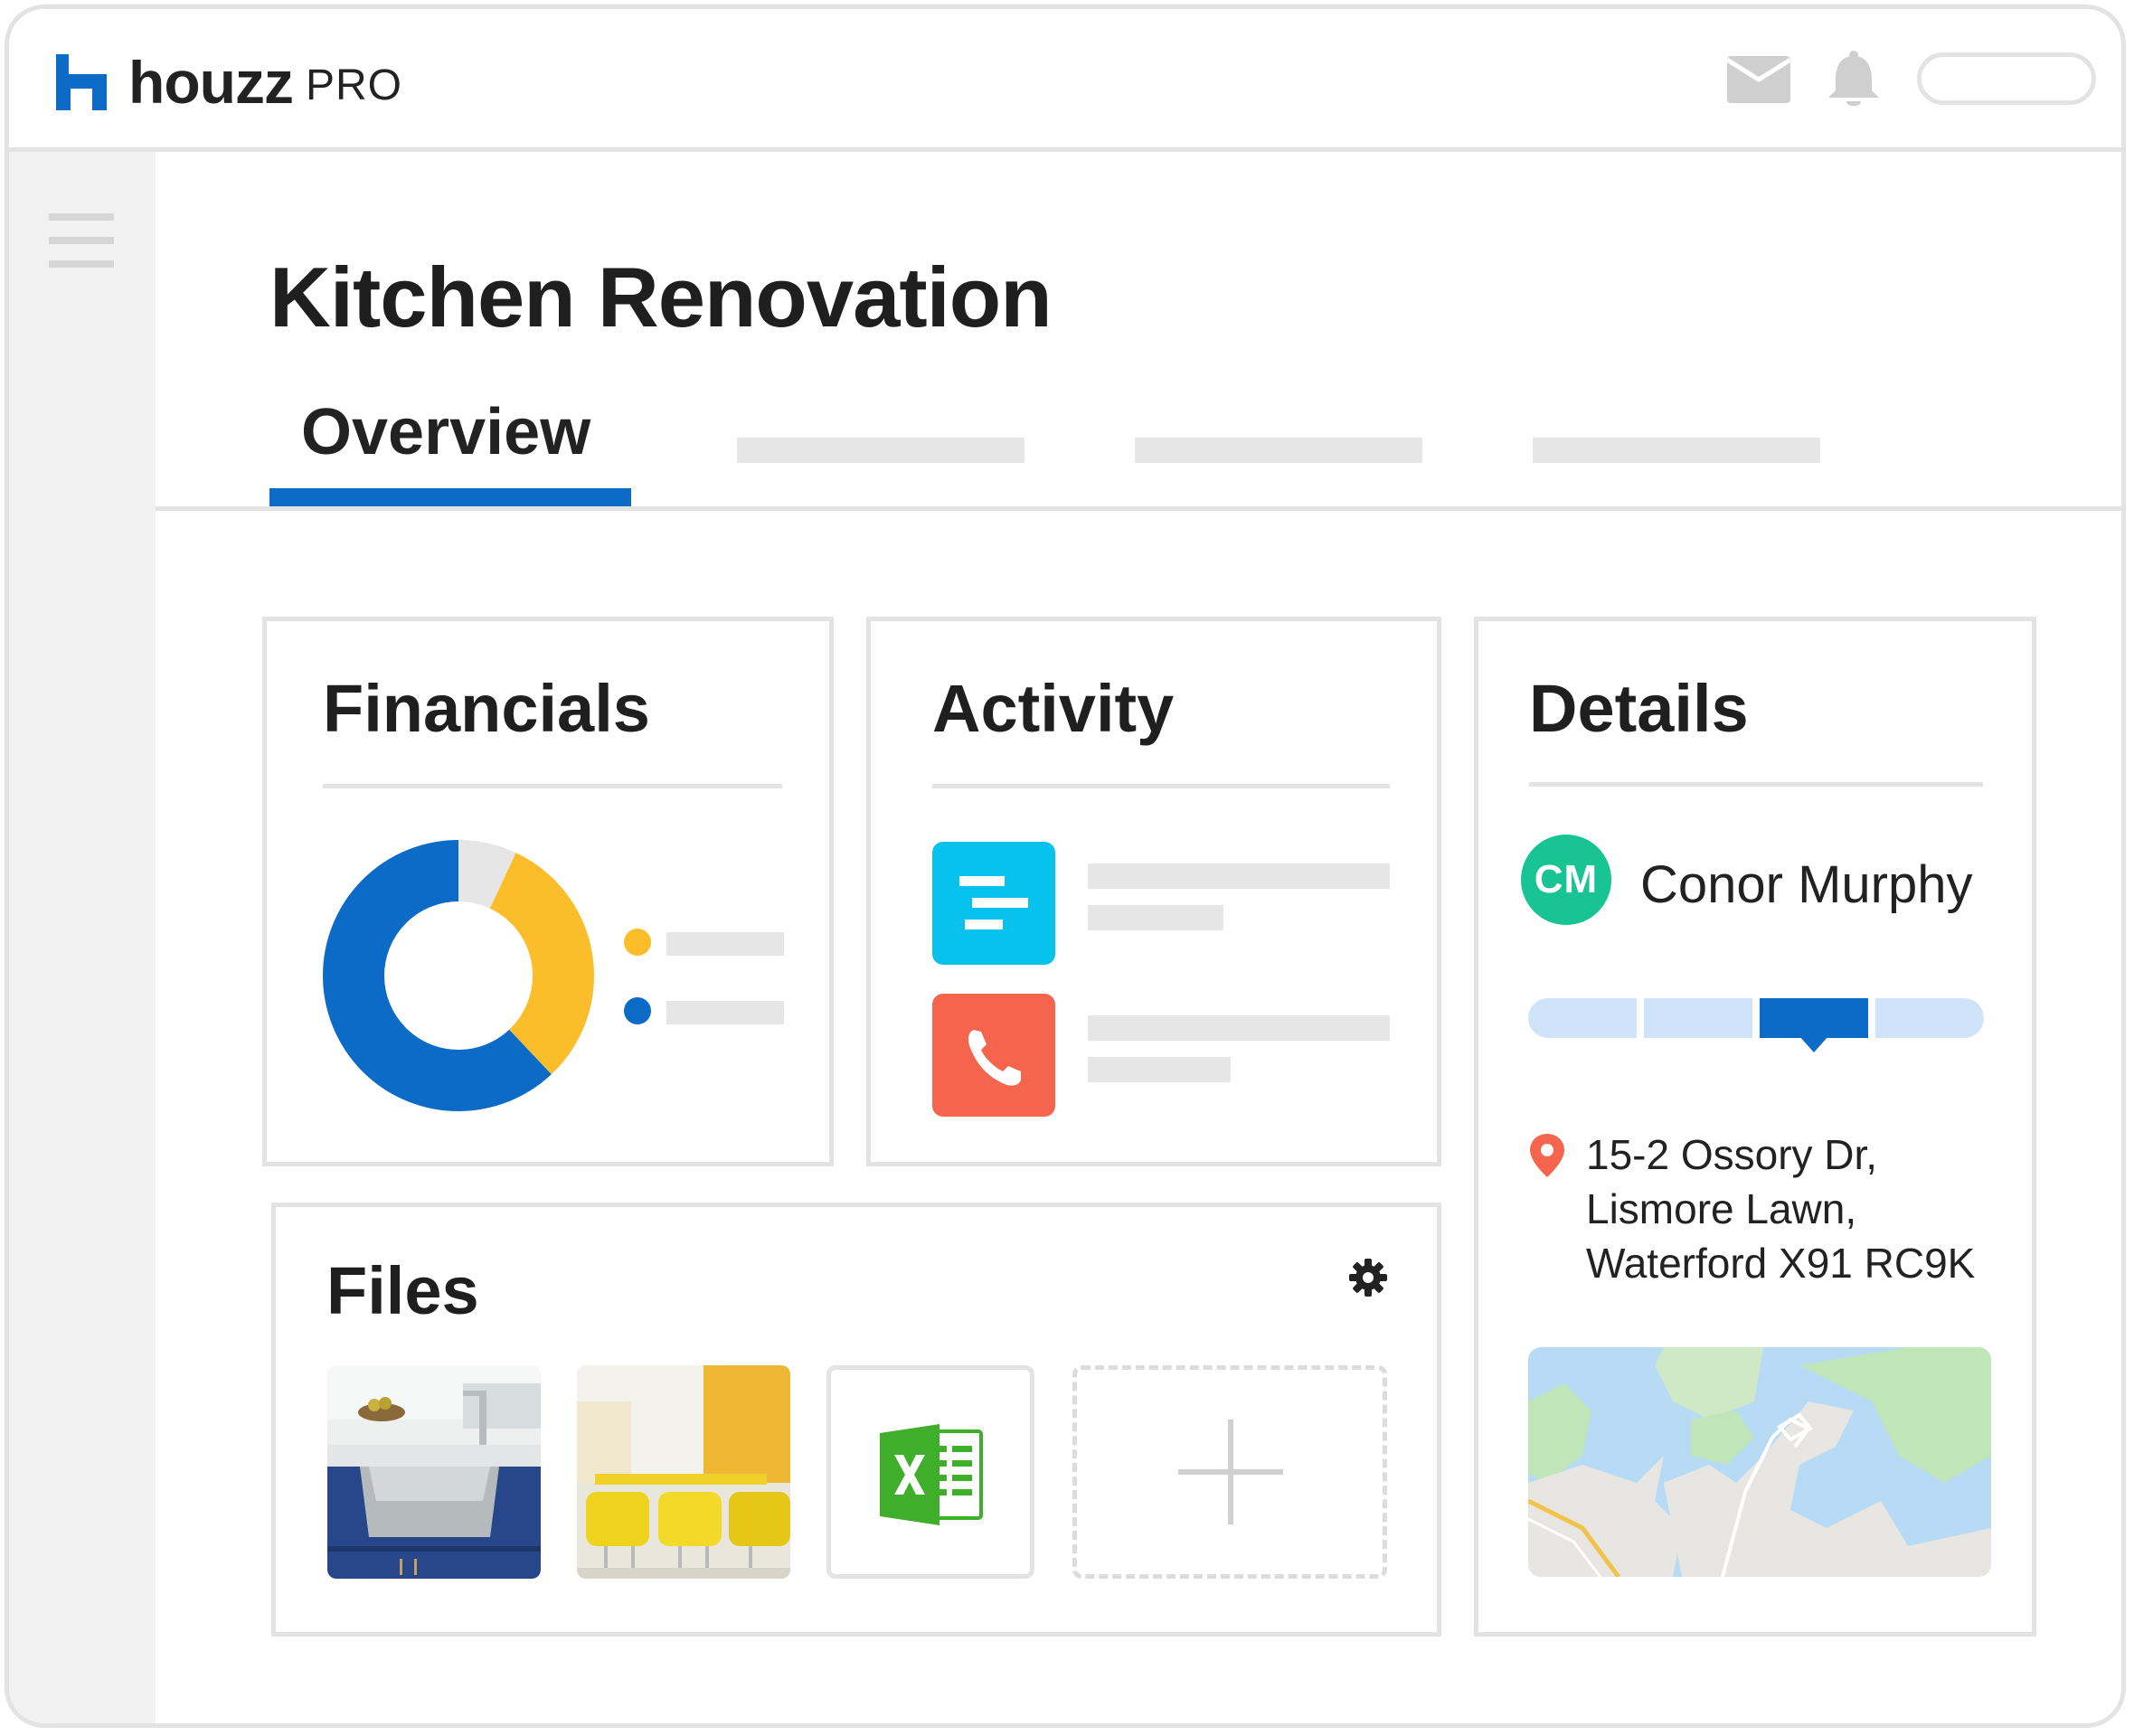 This screenshot has height=1736, width=2134. What do you see at coordinates (993, 1055) in the screenshot?
I see `phone-icon` at bounding box center [993, 1055].